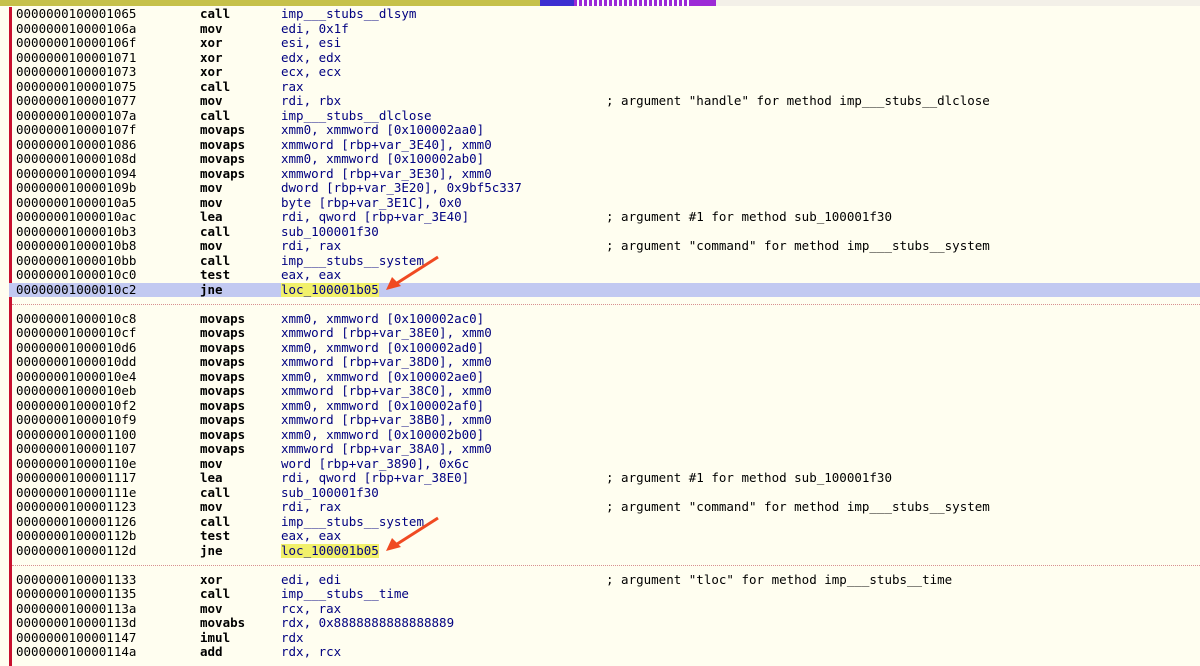 The height and width of the screenshot is (666, 1200). I want to click on instruction-address: 000000010000112b, so click(76, 536).